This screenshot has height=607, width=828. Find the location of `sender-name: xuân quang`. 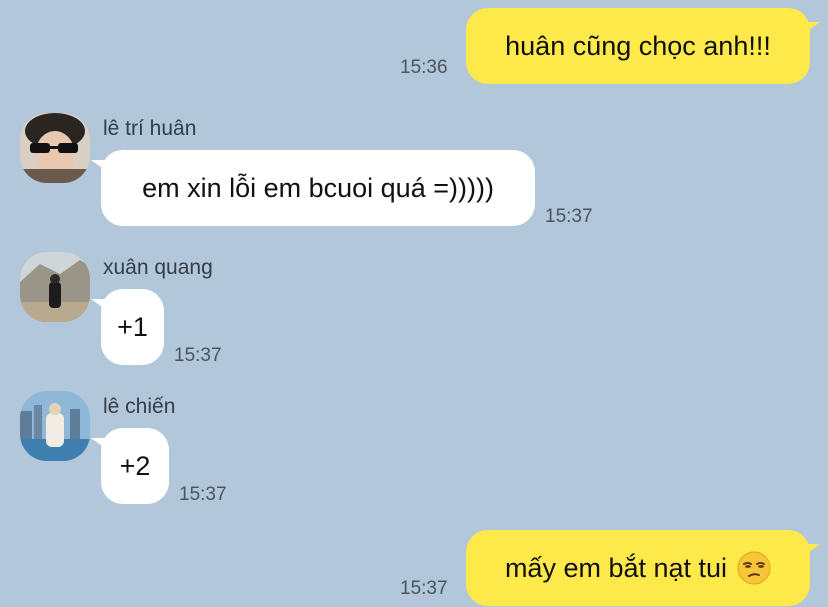

sender-name: xuân quang is located at coordinates (158, 267).